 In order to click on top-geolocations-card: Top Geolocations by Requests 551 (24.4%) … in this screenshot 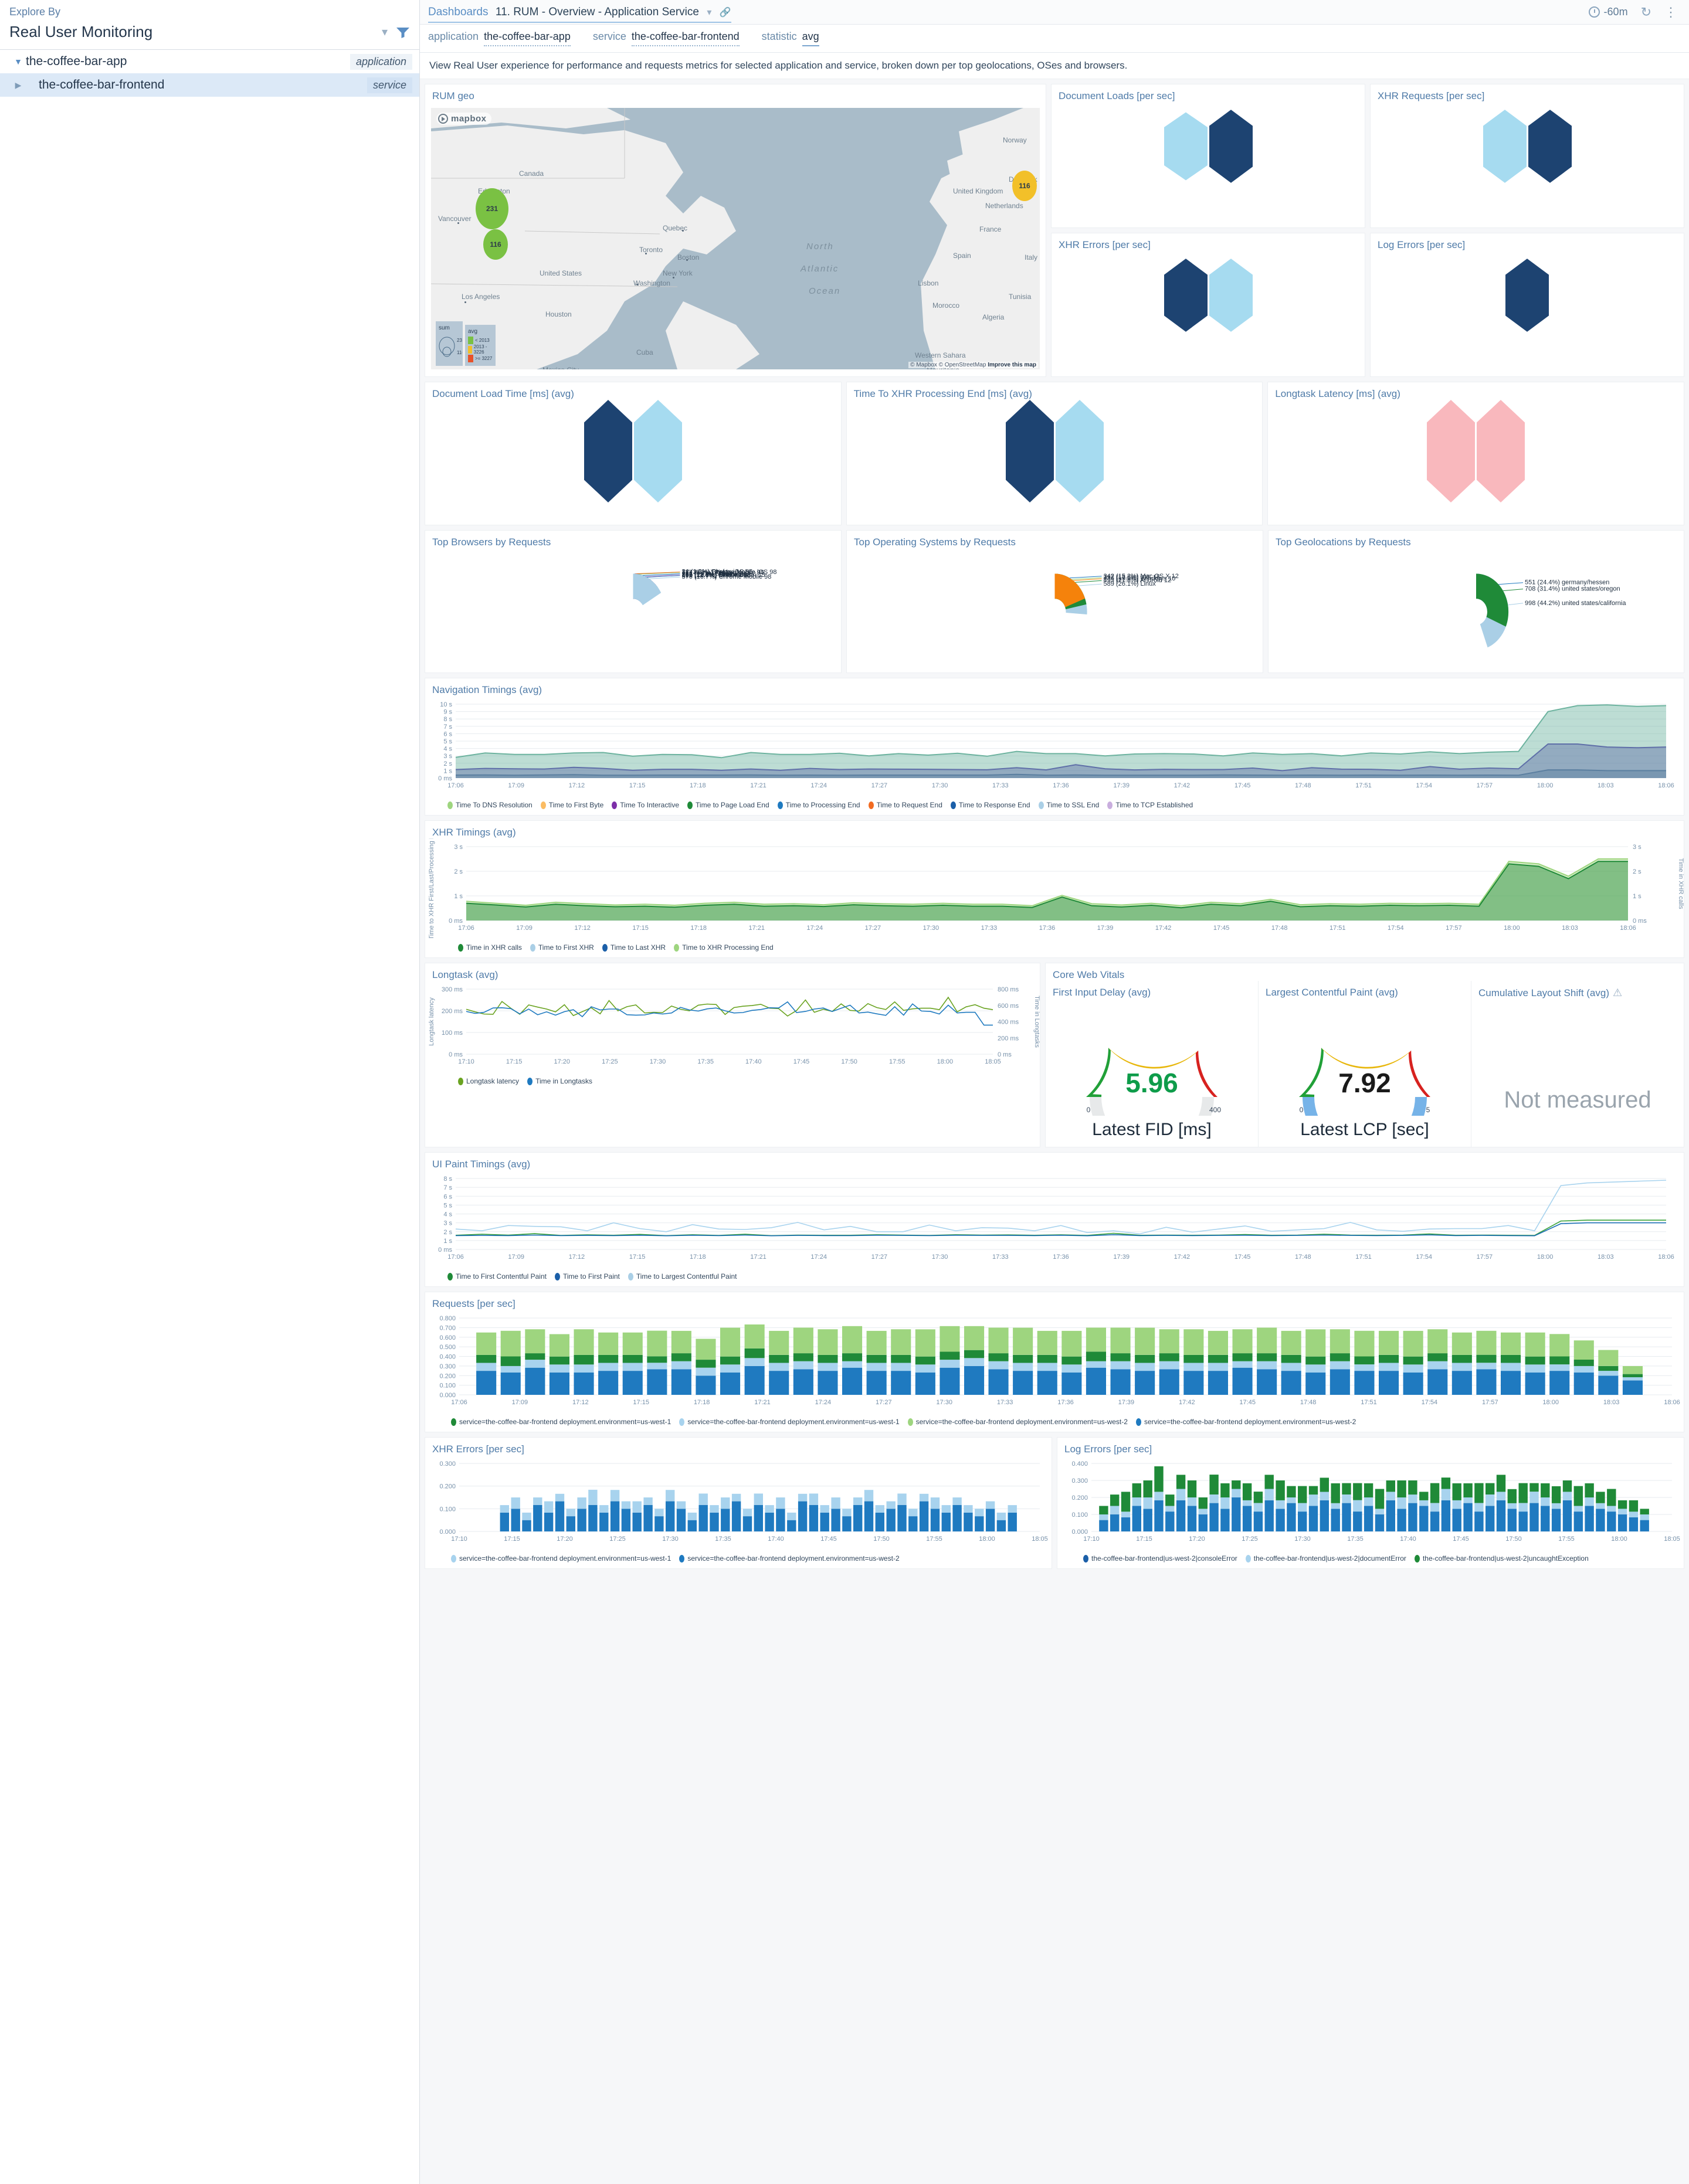, I will do `click(1476, 601)`.